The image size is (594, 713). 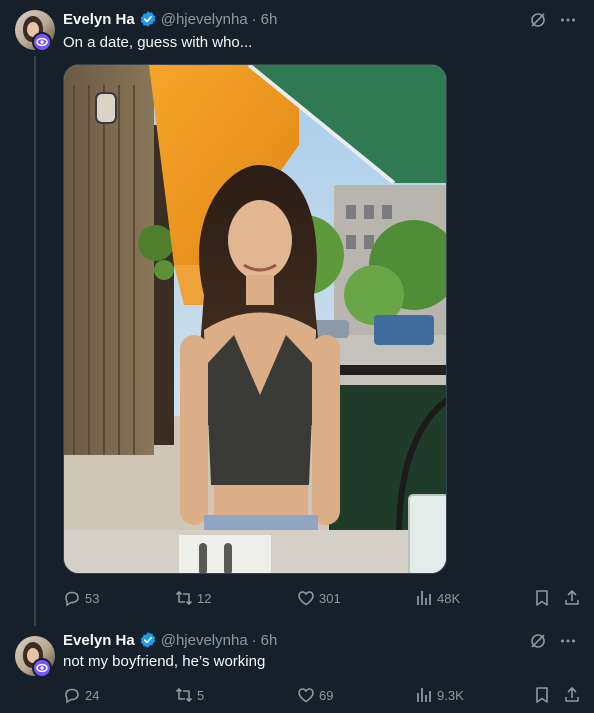 I want to click on repost-count: 5, so click(x=201, y=695).